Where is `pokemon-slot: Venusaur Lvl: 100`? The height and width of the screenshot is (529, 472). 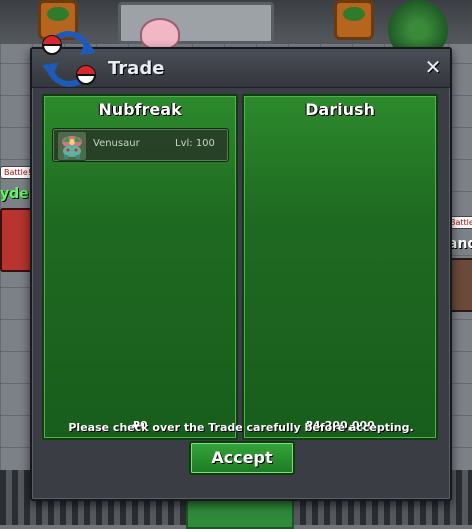 pokemon-slot: Venusaur Lvl: 100 is located at coordinates (140, 145).